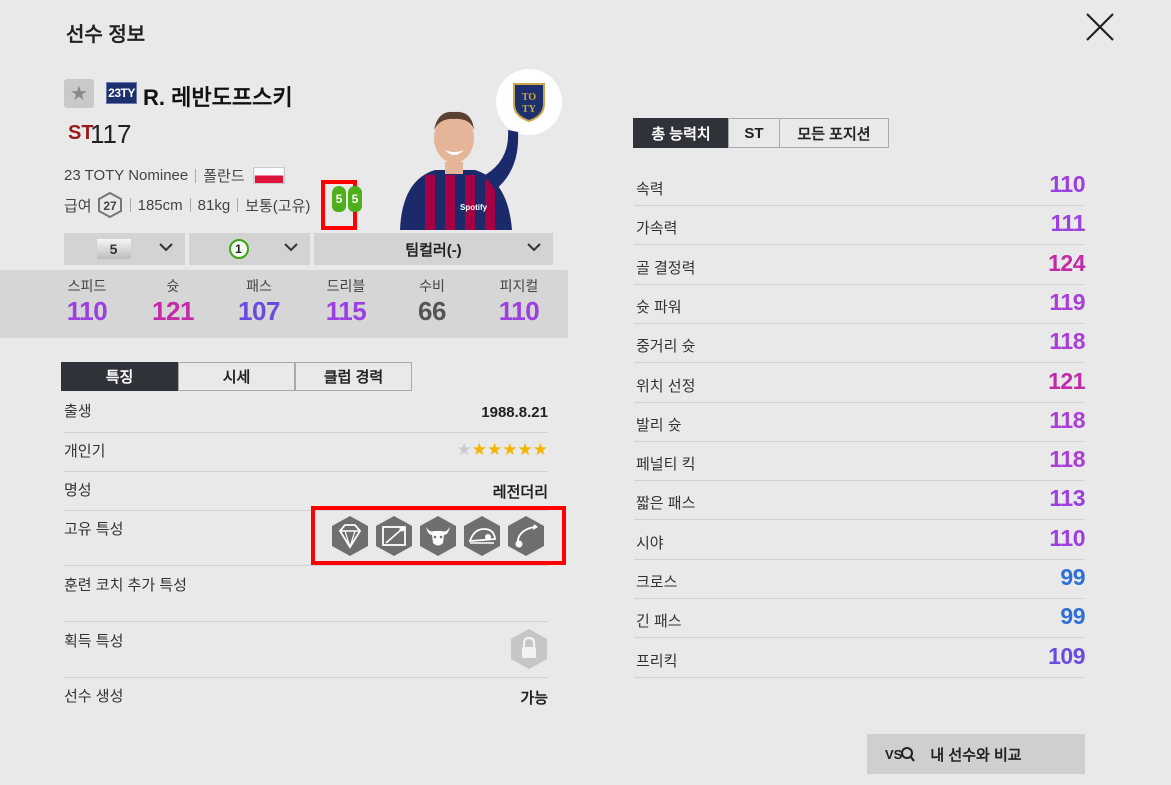  I want to click on team-color-dropdown: 팀컬러(-), so click(433, 249).